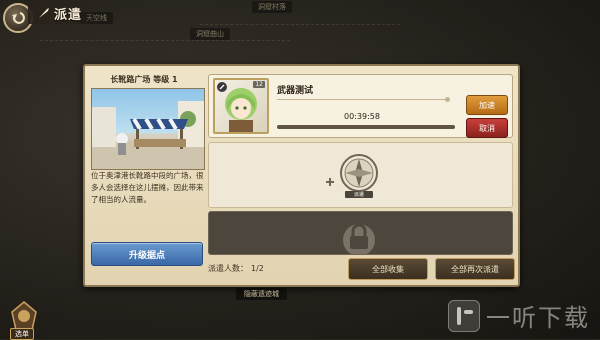 The height and width of the screenshot is (340, 600). What do you see at coordinates (18, 18) in the screenshot?
I see `back-arrow-icon` at bounding box center [18, 18].